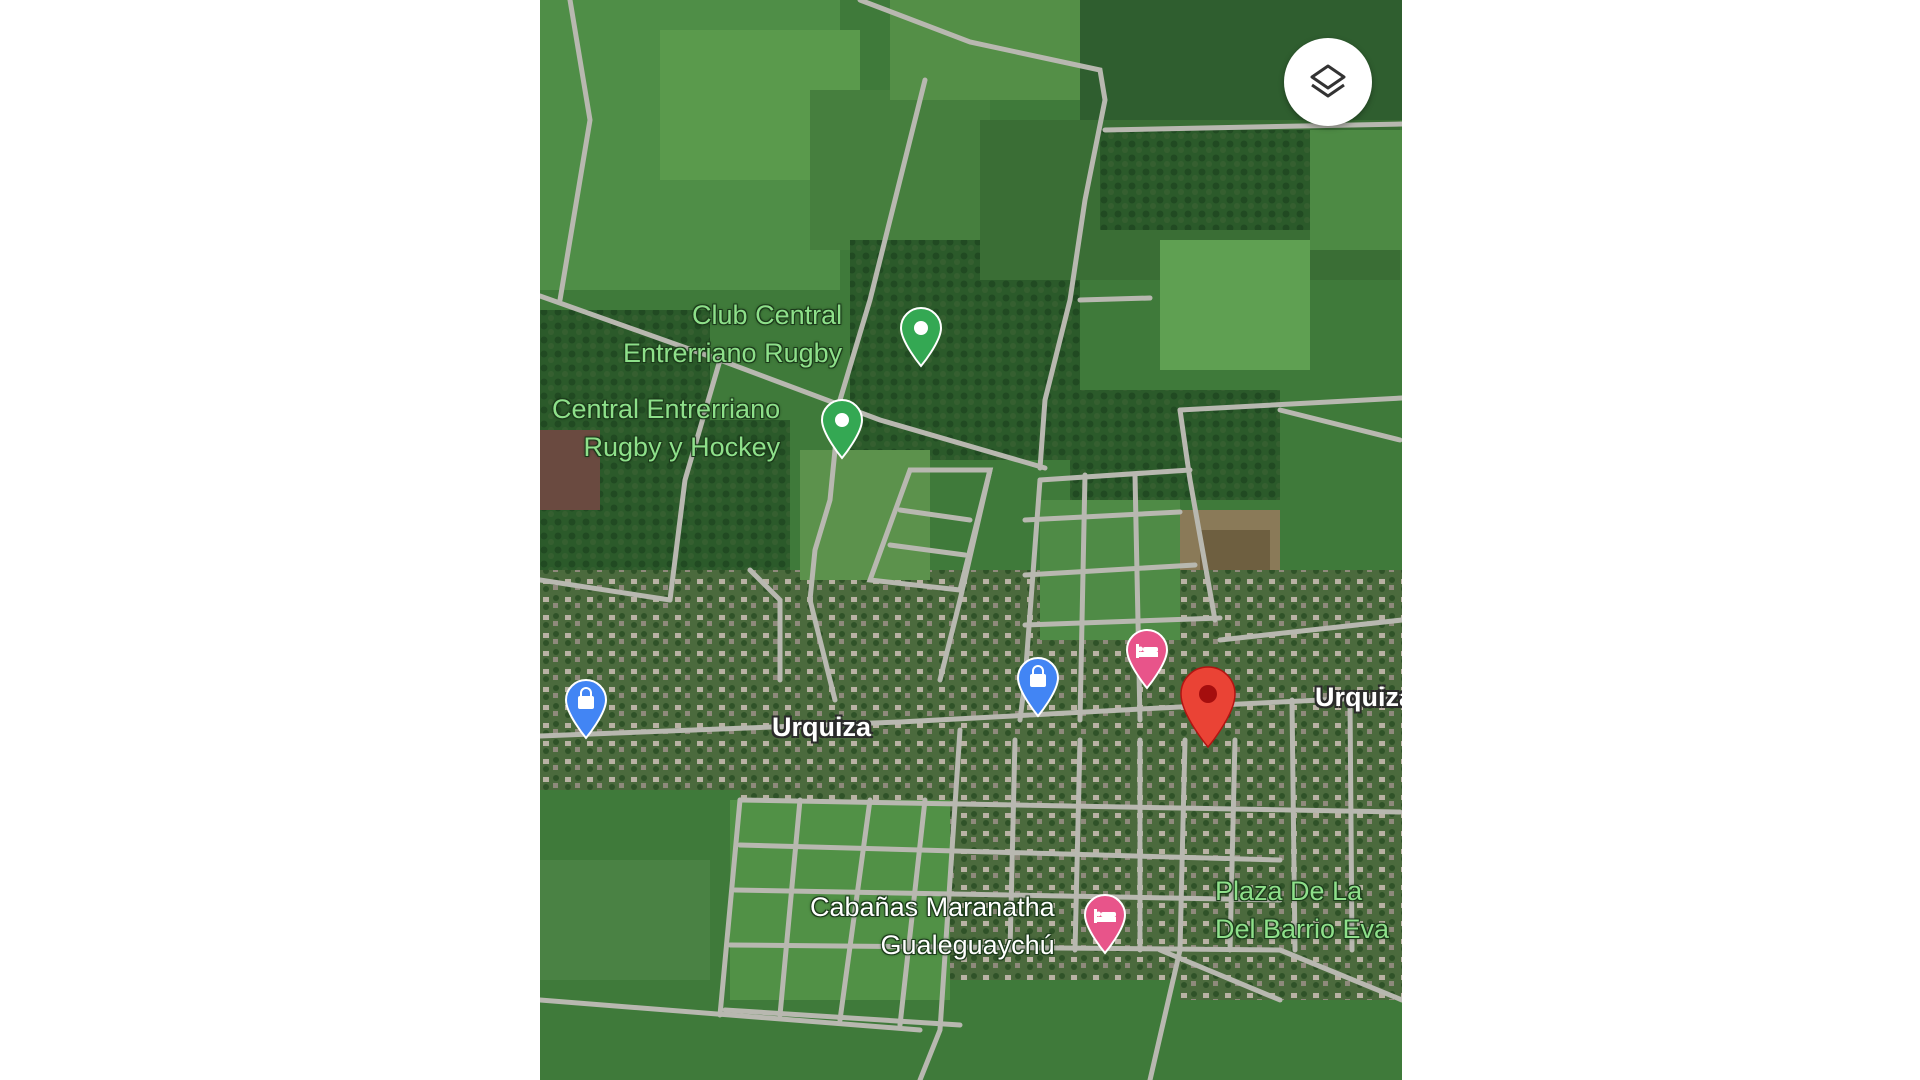 The image size is (1920, 1080). I want to click on layers-icon, so click(1328, 81).